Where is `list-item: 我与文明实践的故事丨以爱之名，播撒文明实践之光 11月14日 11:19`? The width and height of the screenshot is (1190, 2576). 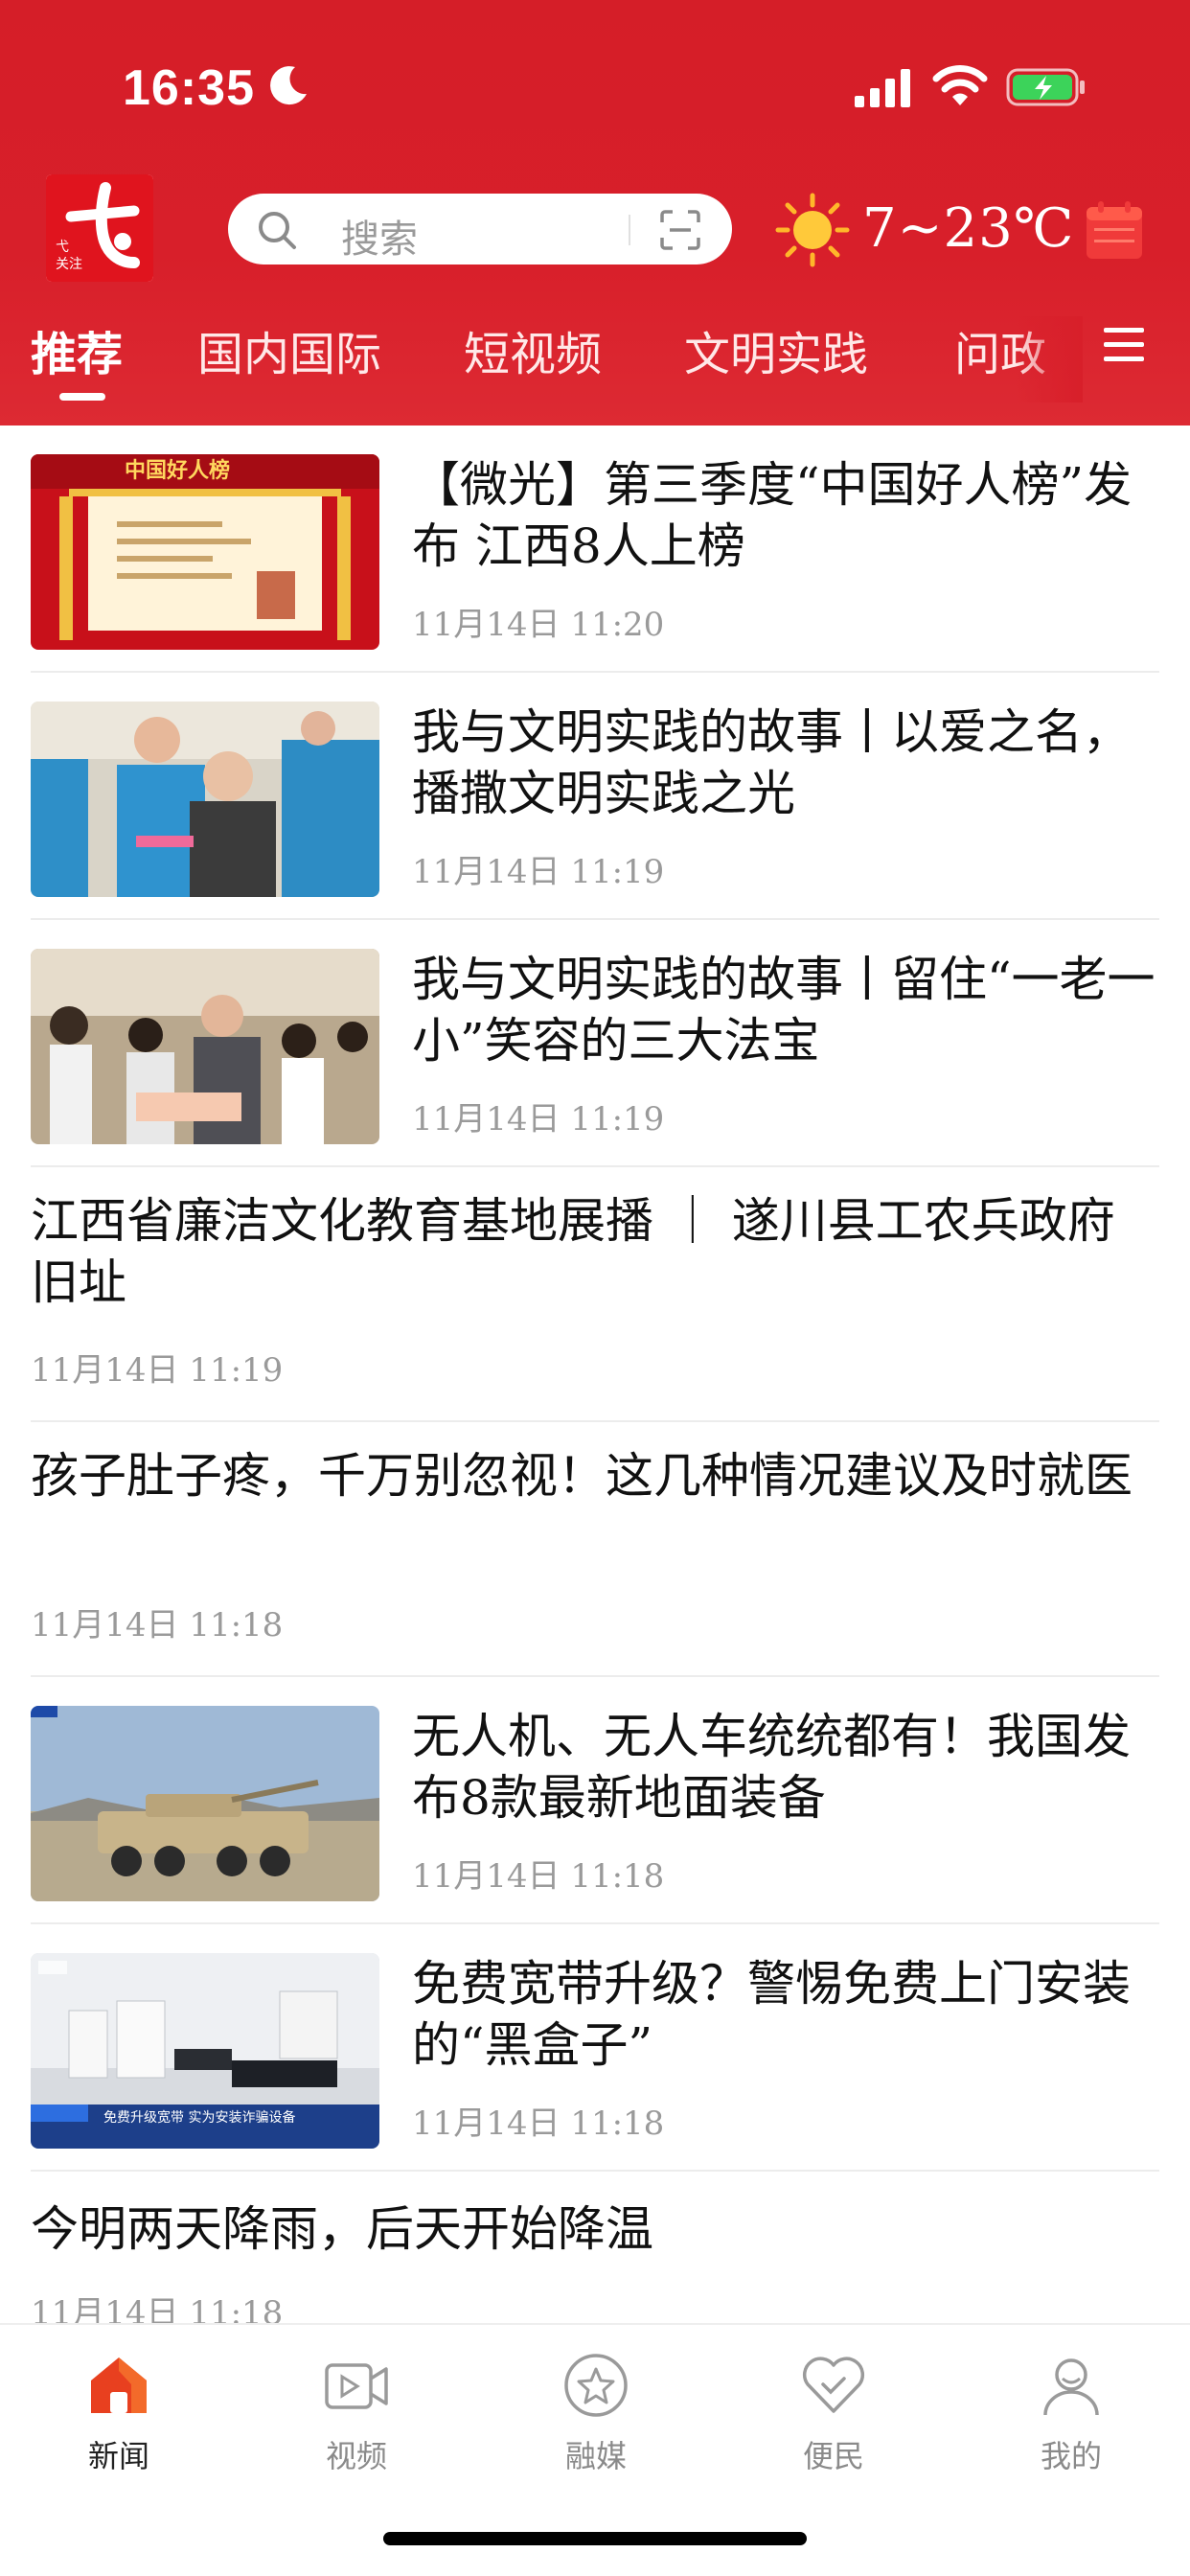 list-item: 我与文明实践的故事丨以爱之名，播撒文明实践之光 11月14日 11:19 is located at coordinates (595, 796).